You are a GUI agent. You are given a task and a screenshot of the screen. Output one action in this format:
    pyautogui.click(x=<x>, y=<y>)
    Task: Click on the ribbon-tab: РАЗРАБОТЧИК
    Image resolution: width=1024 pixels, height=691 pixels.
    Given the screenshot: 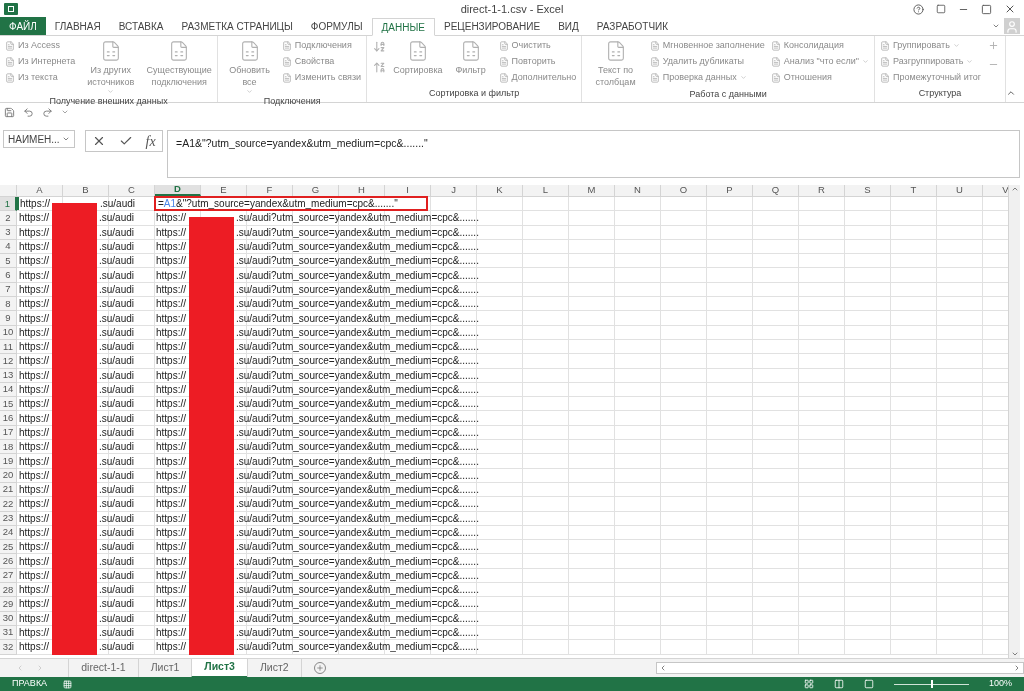 What is the action you would take?
    pyautogui.click(x=632, y=26)
    